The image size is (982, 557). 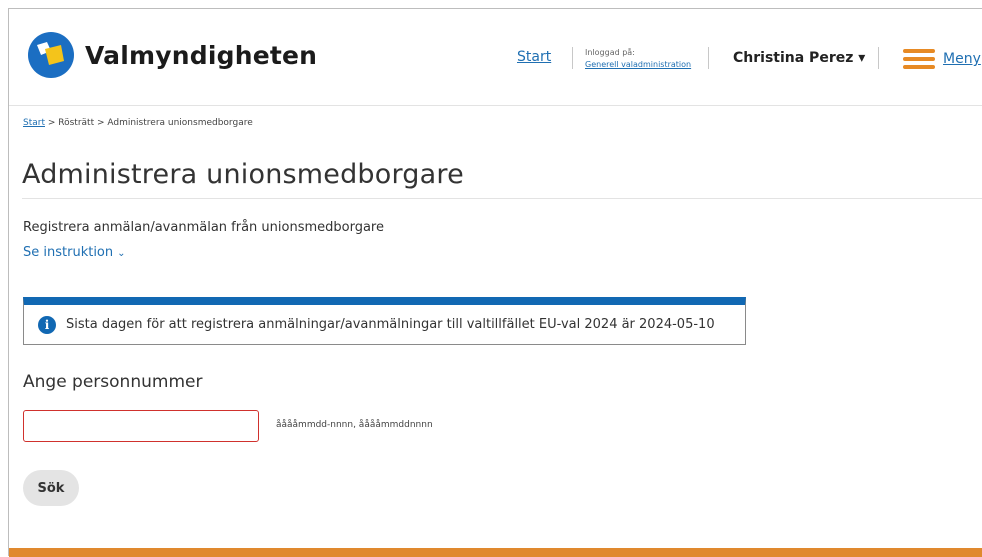 What do you see at coordinates (68, 252) in the screenshot?
I see `instruction-label: Se instruktion` at bounding box center [68, 252].